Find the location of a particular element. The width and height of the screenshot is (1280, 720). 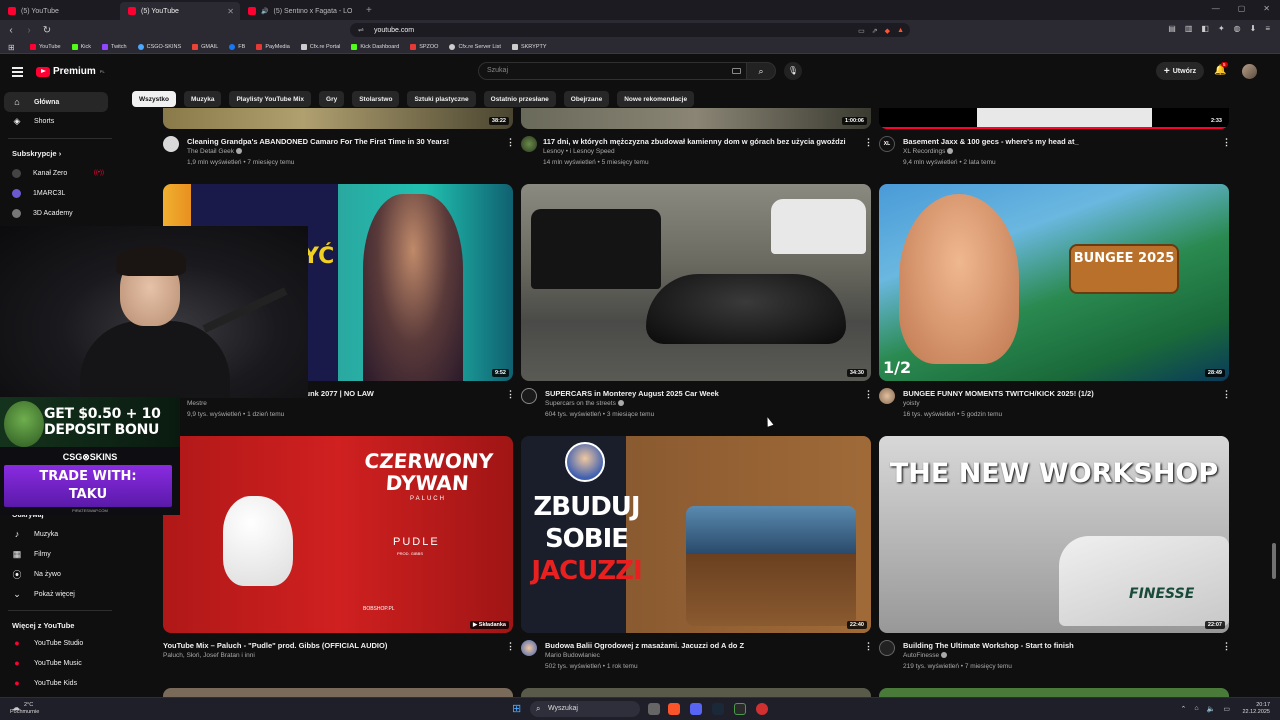

video-thumbnail: 1:00:06 is located at coordinates (696, 118).